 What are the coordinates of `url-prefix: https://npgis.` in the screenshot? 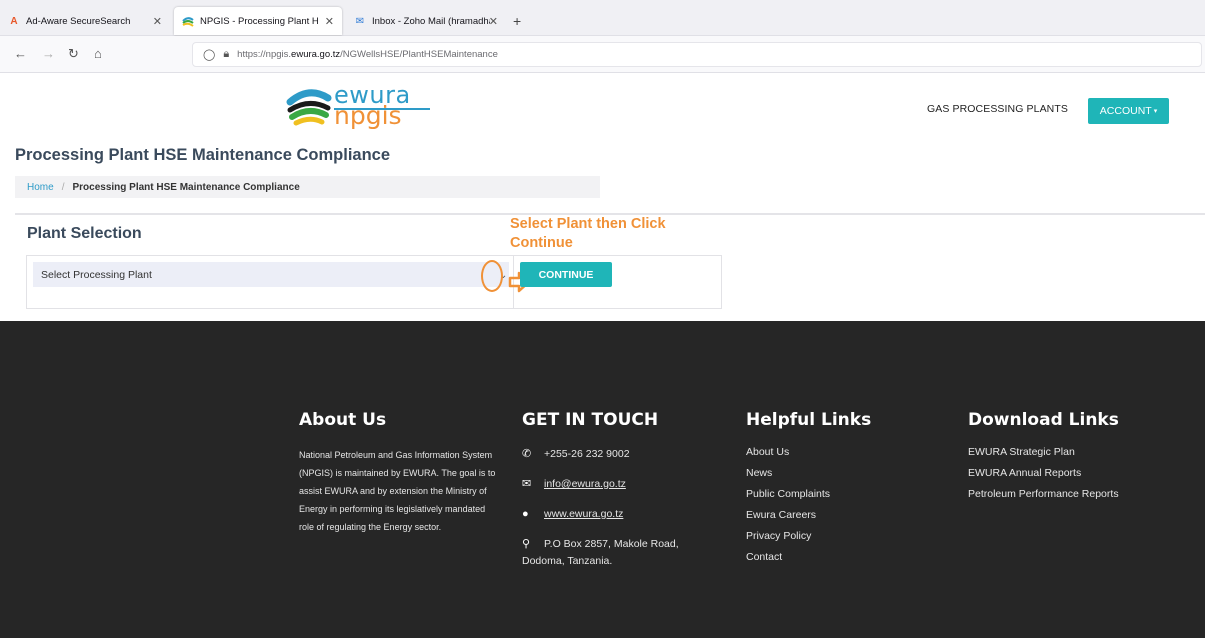 It's located at (264, 54).